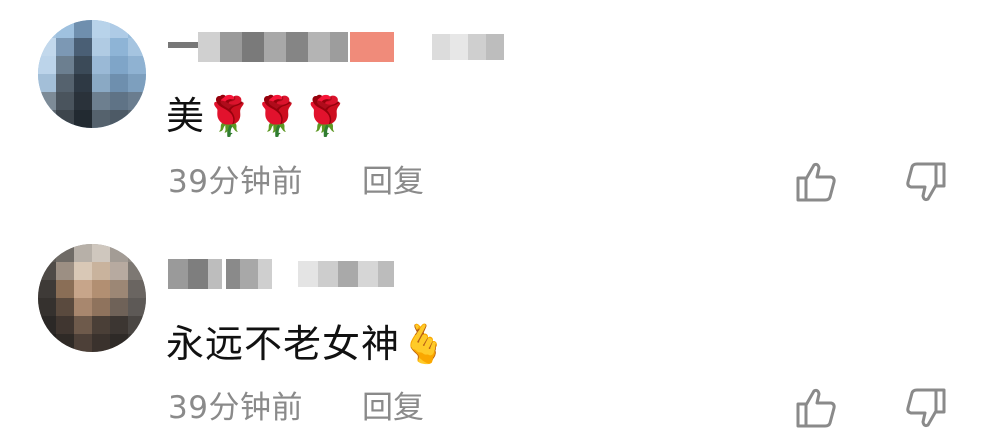 This screenshot has height=448, width=1000. What do you see at coordinates (258, 116) in the screenshot?
I see `comment-text: 美🌹🌹🌹` at bounding box center [258, 116].